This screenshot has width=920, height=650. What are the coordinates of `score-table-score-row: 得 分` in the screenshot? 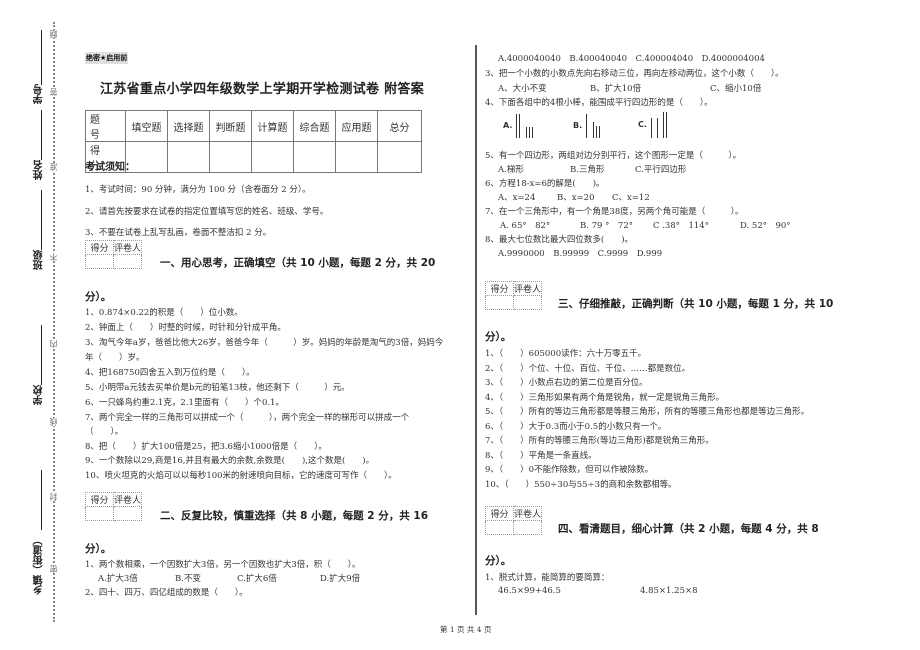 It's located at (253, 157).